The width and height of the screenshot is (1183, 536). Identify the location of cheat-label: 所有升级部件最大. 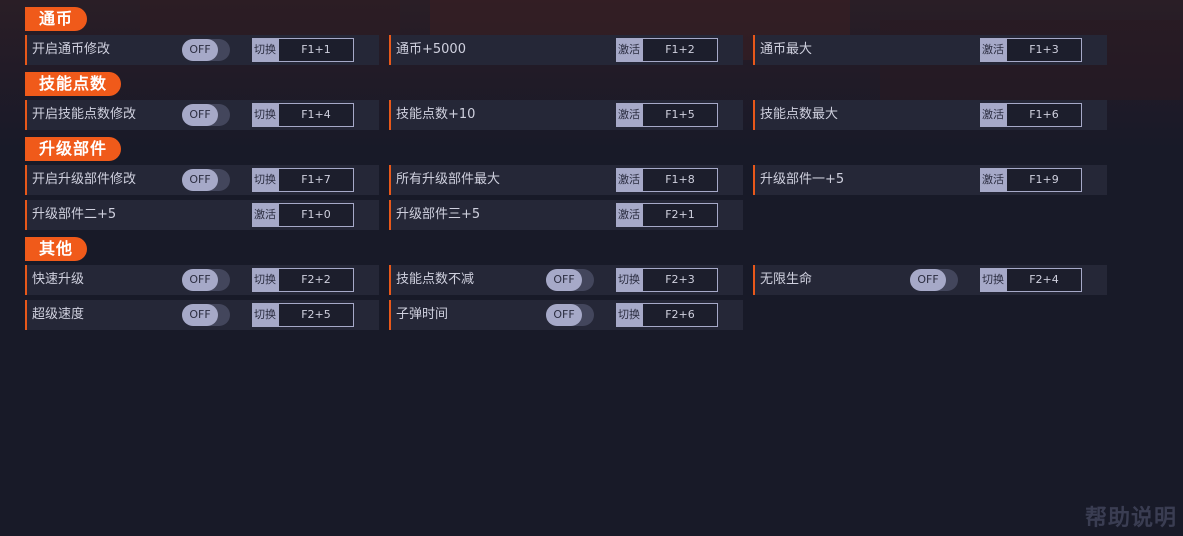
(448, 179).